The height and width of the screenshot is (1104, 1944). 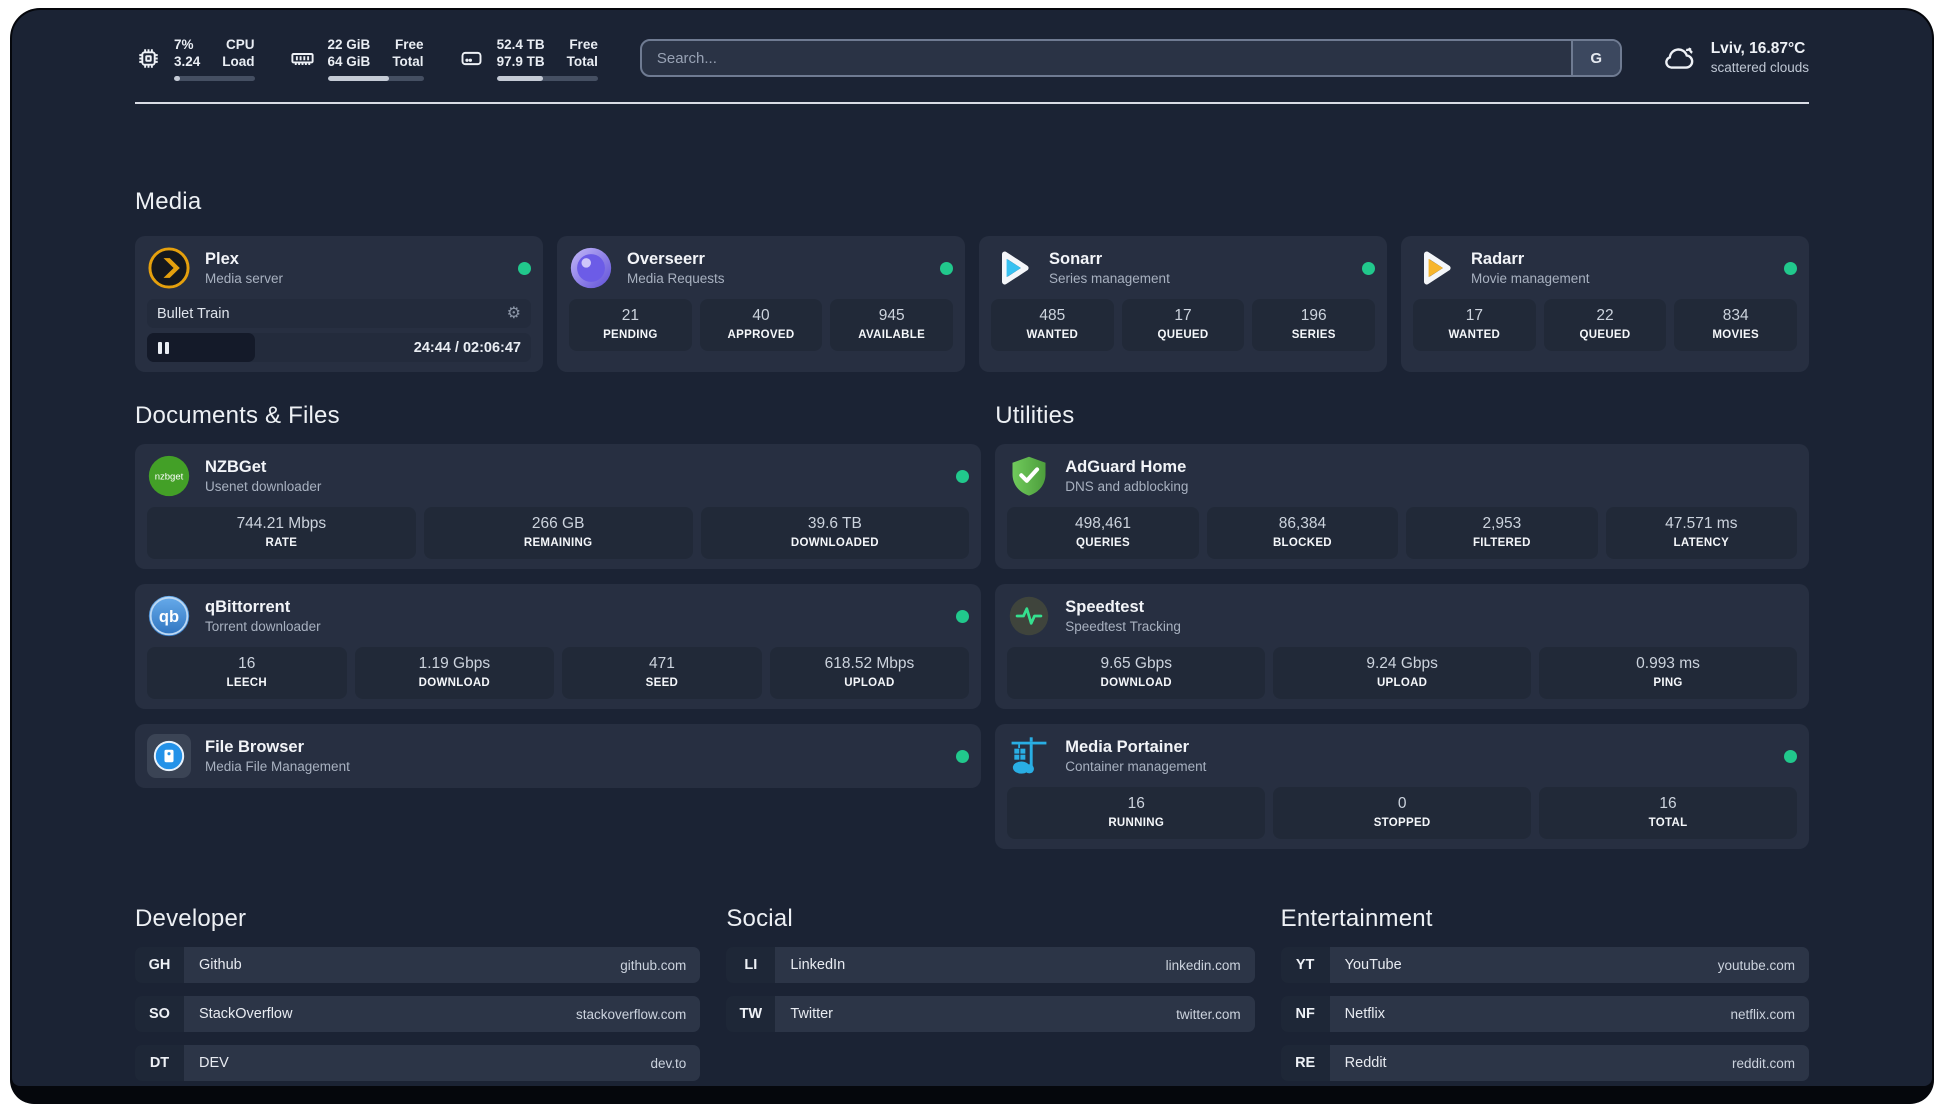 What do you see at coordinates (869, 673) in the screenshot?
I see `stat-box: 618.52 Mbps UPLOAD` at bounding box center [869, 673].